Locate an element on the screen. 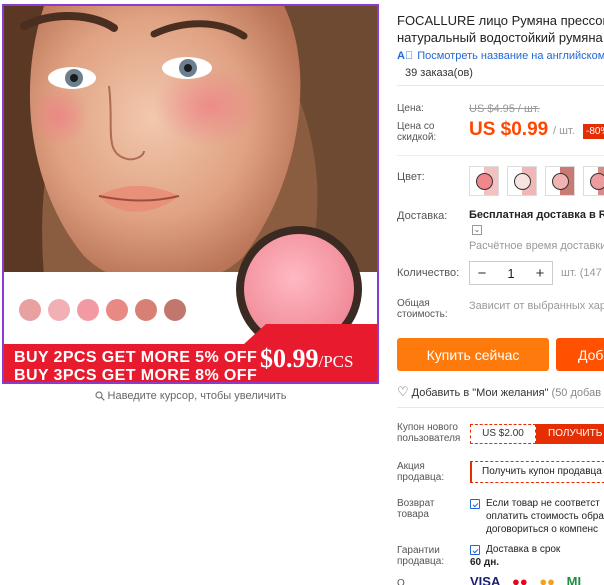  delivery-option: Бесплатная доставка в Rus is located at coordinates (536, 215).